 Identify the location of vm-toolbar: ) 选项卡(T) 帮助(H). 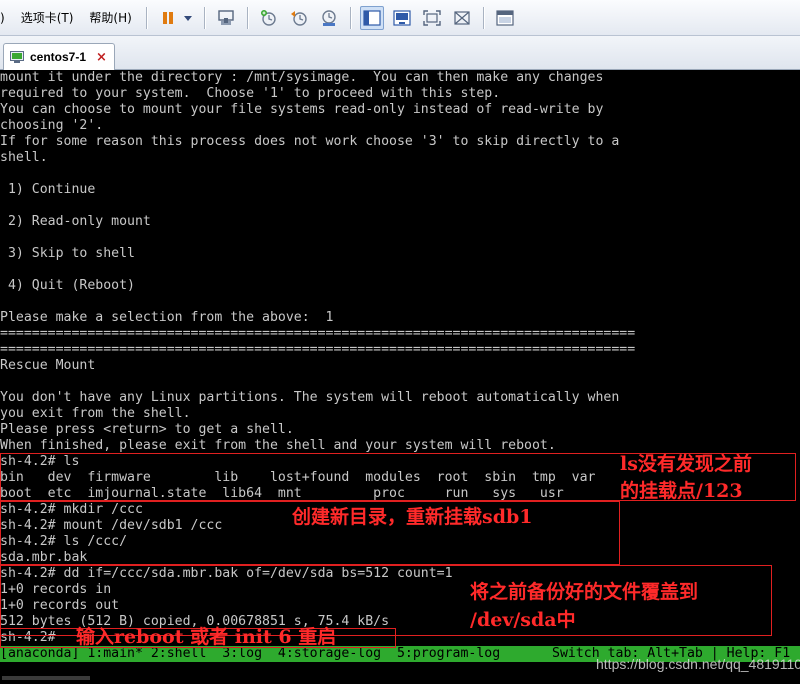
(400, 18).